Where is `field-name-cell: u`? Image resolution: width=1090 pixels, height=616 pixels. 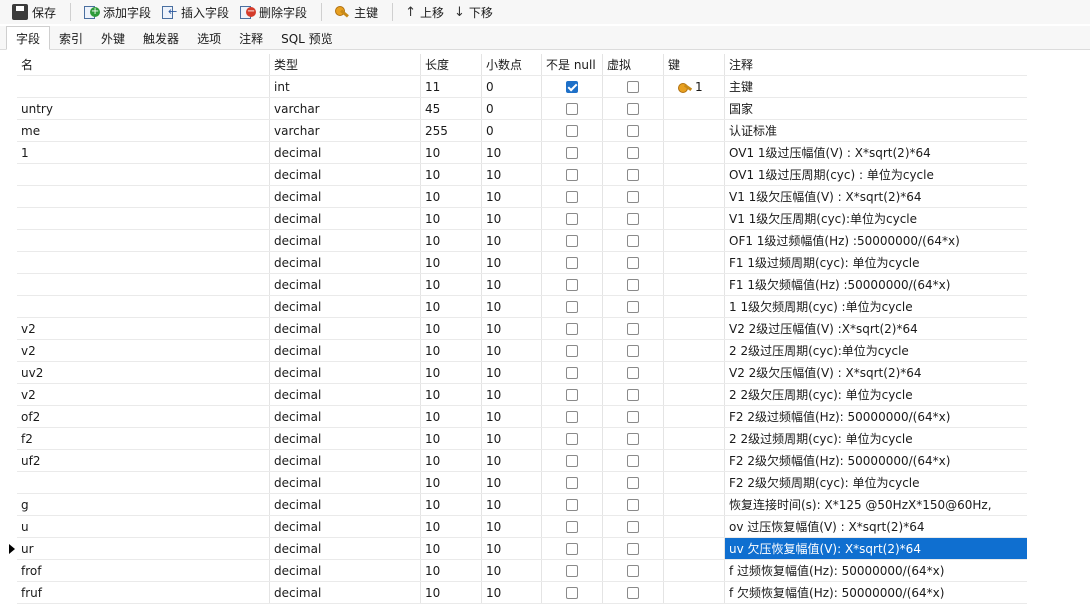 field-name-cell: u is located at coordinates (143, 526).